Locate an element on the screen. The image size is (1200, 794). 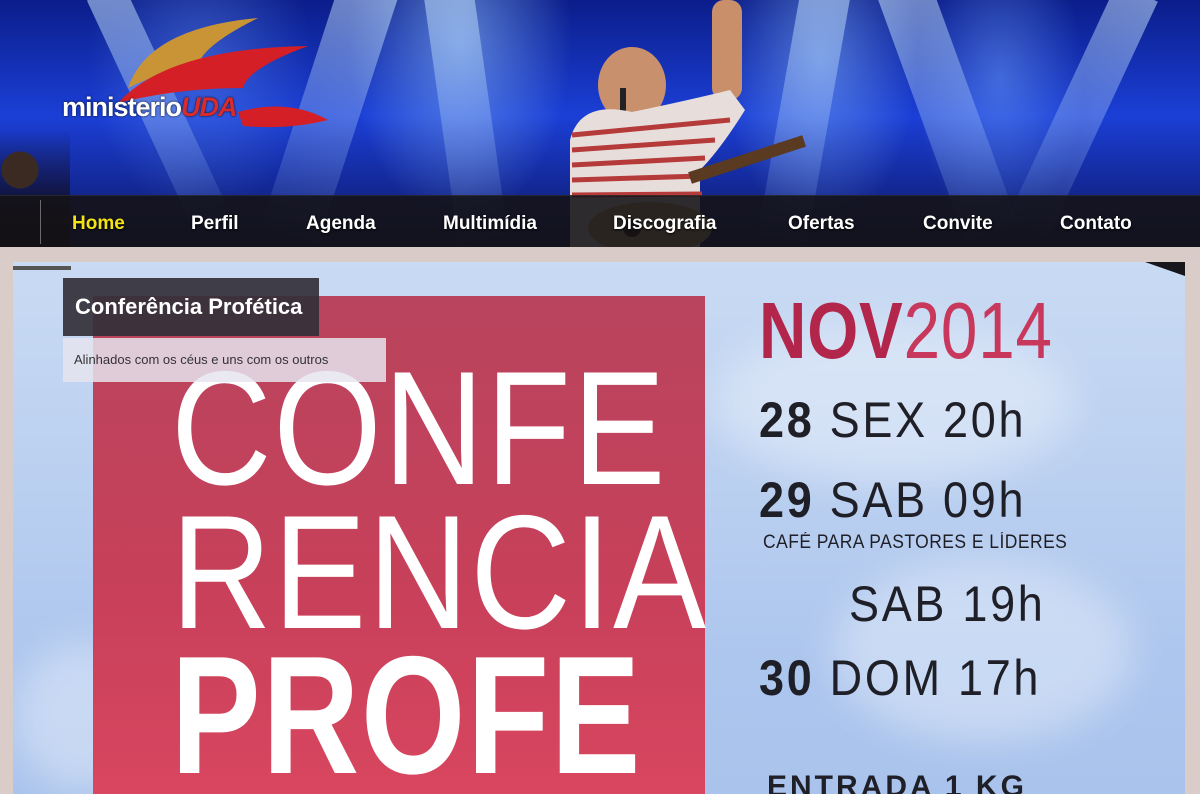
schedule-row: SAB 19h is located at coordinates (947, 604).